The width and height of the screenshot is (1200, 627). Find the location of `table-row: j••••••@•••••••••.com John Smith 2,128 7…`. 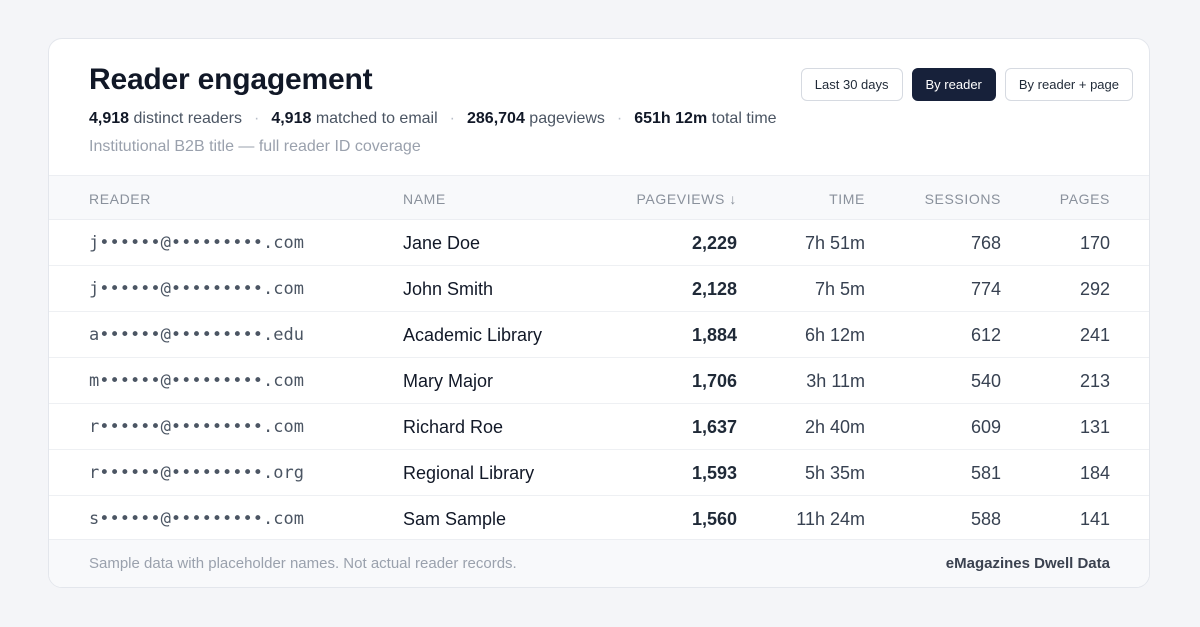

table-row: j••••••@•••••••••.com John Smith 2,128 7… is located at coordinates (599, 289).